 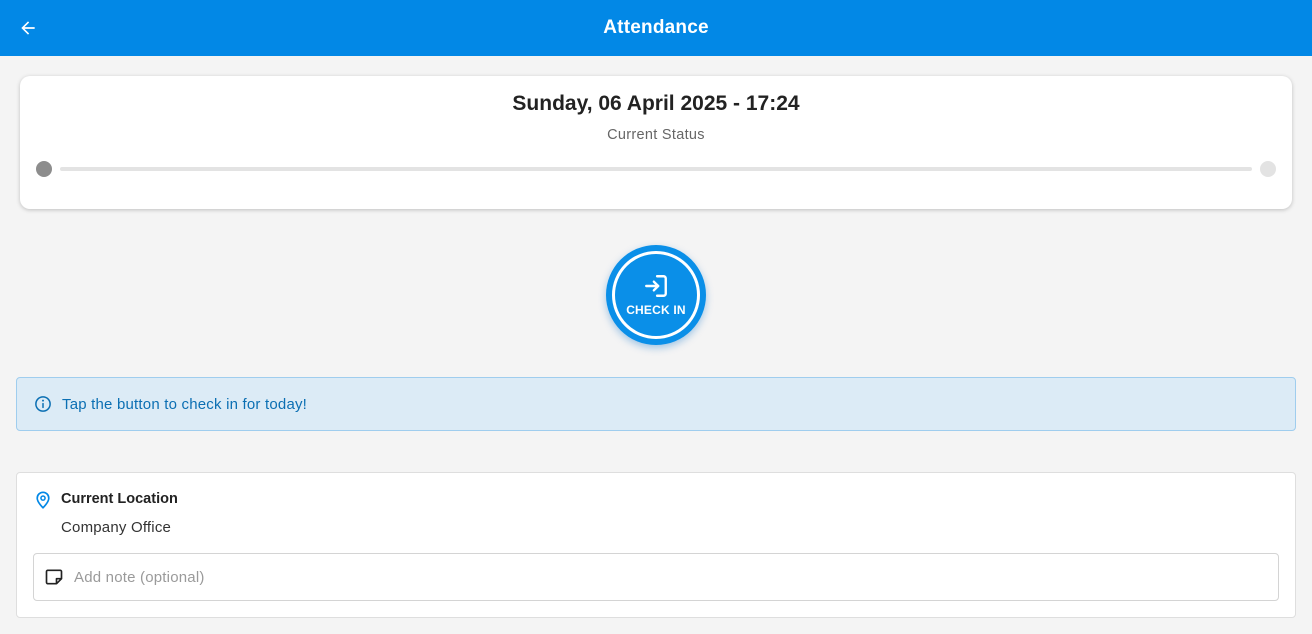 What do you see at coordinates (656, 286) in the screenshot?
I see `login-icon` at bounding box center [656, 286].